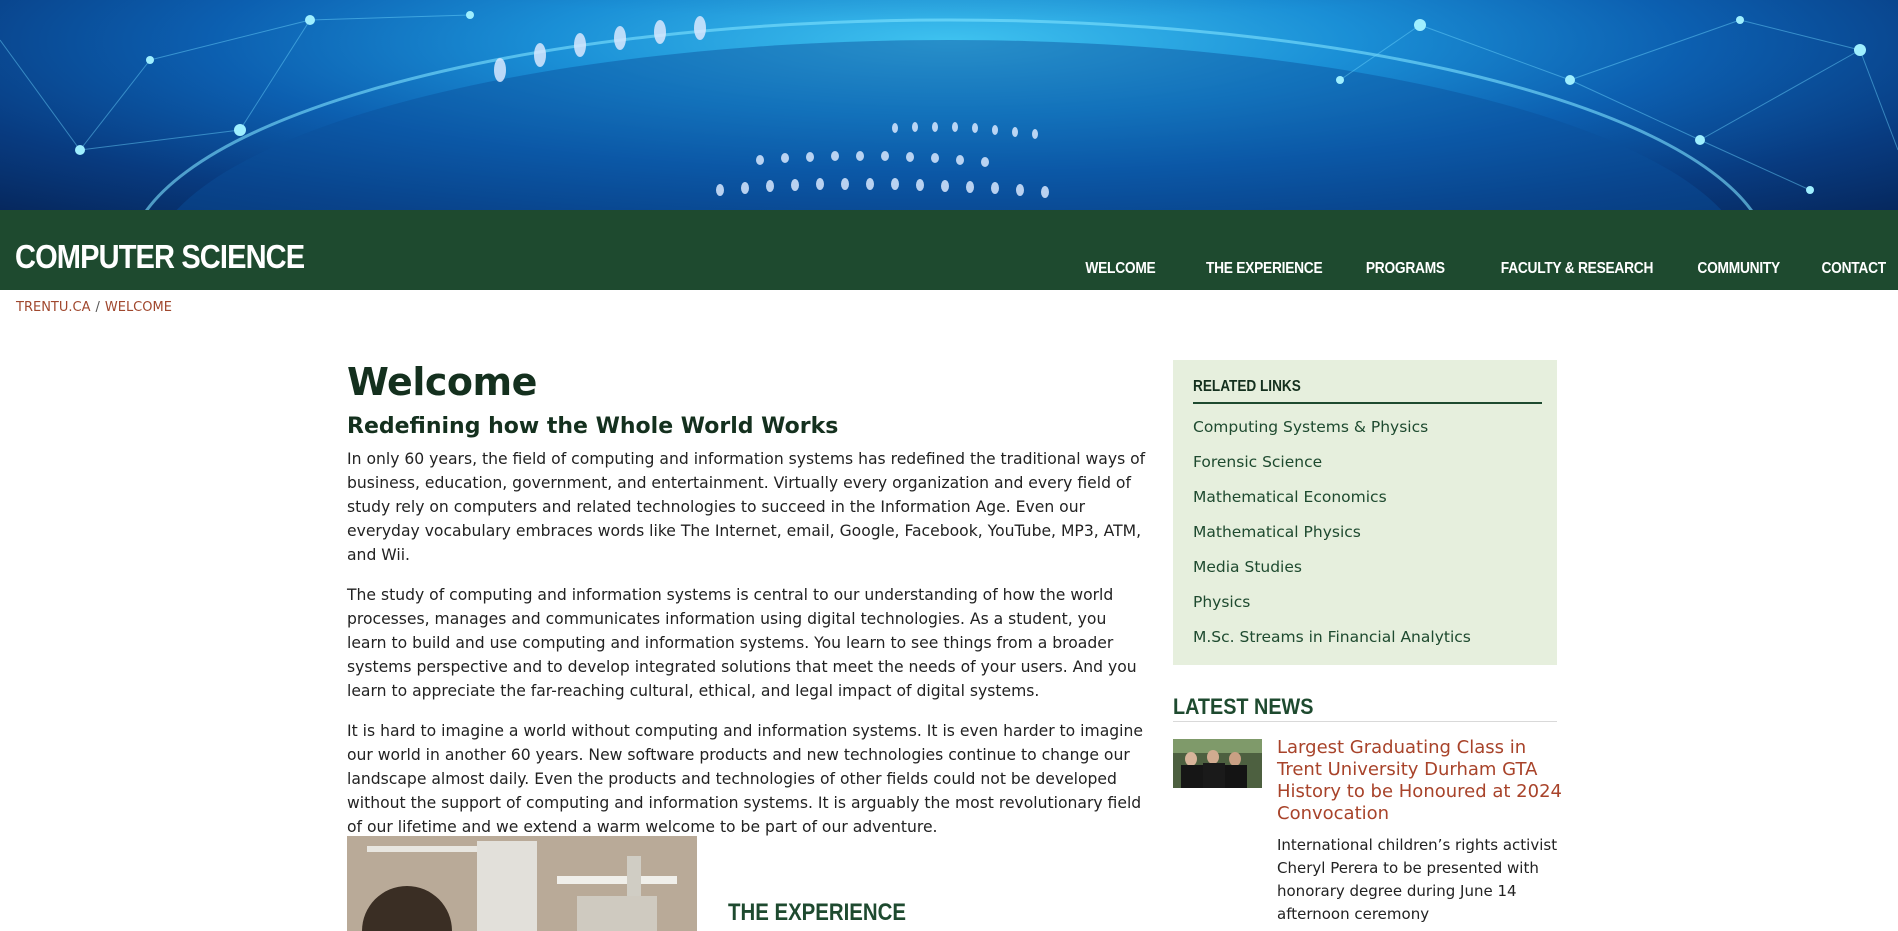  Describe the element at coordinates (1332, 470) in the screenshot. I see `related-link-forensic-science: Forensic Science` at that location.